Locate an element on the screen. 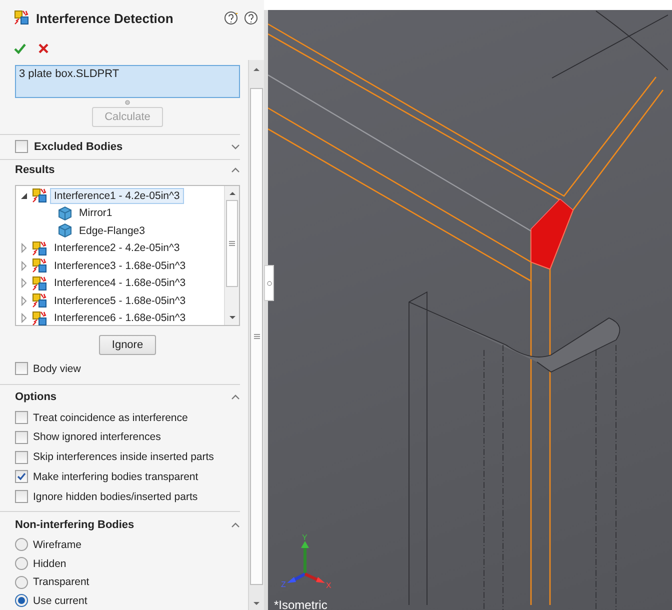 This screenshot has height=610, width=672. ok-check-icon is located at coordinates (20, 48).